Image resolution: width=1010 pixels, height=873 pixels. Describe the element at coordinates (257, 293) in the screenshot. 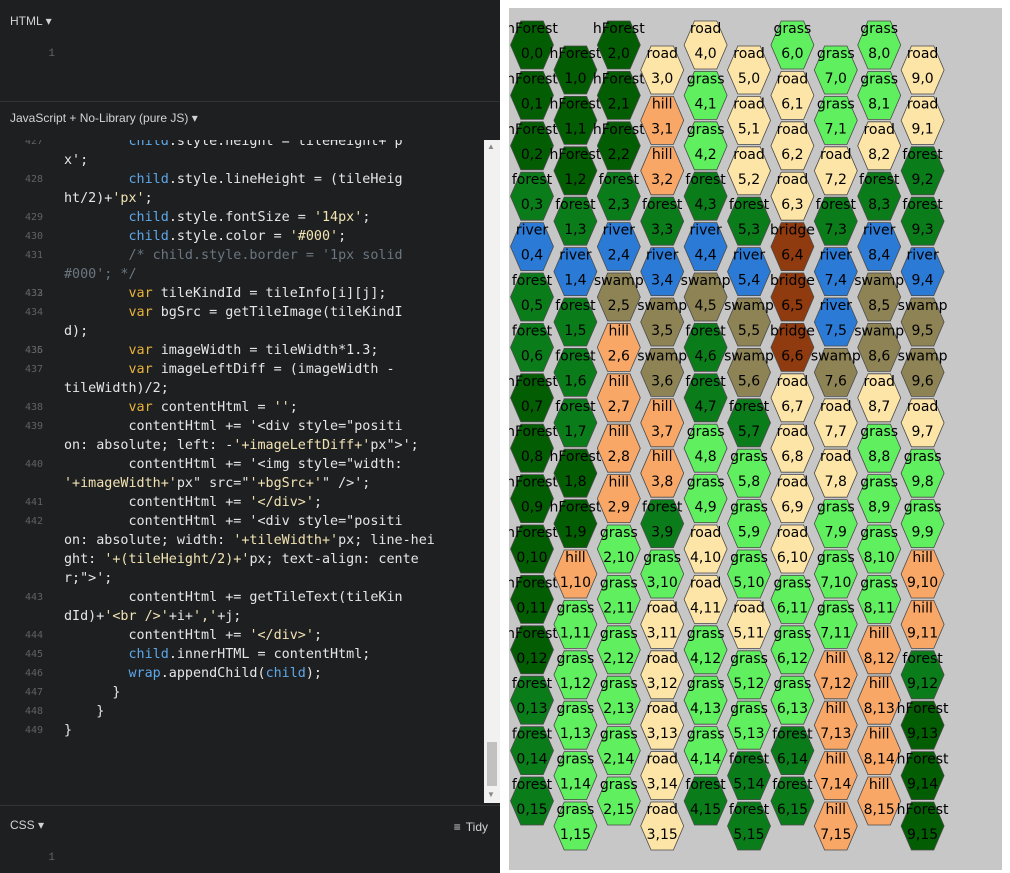

I see `code-text: var tileKindId = tileInfo[i][j];` at that location.